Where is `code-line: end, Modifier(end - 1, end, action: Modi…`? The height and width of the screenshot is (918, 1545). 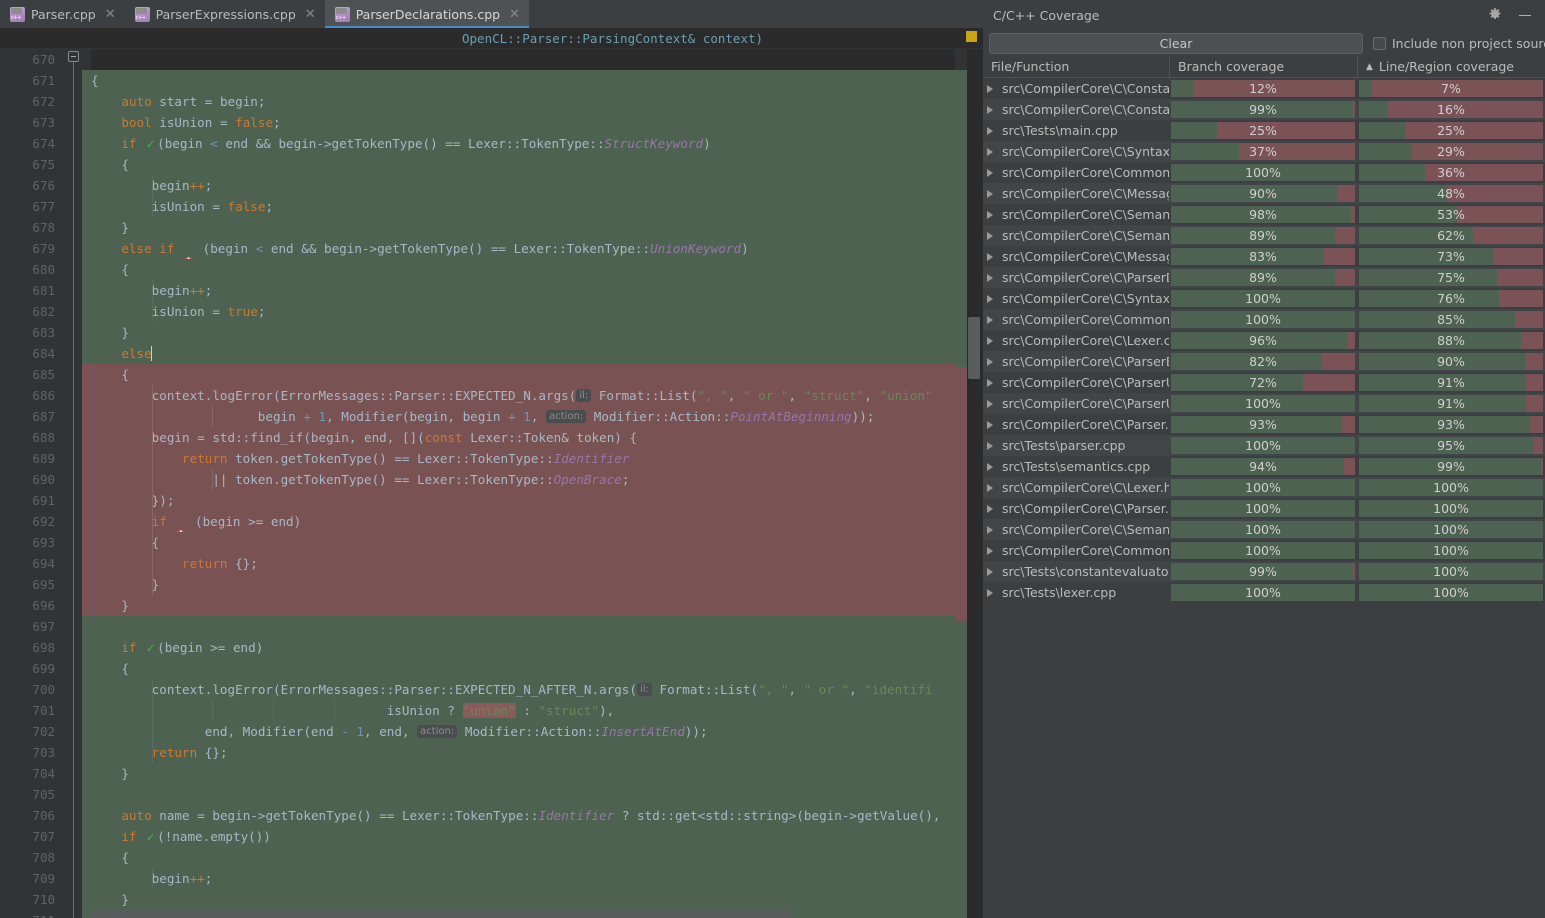
code-line: end, Modifier(end - 1, end, action: Modi… is located at coordinates (523, 731).